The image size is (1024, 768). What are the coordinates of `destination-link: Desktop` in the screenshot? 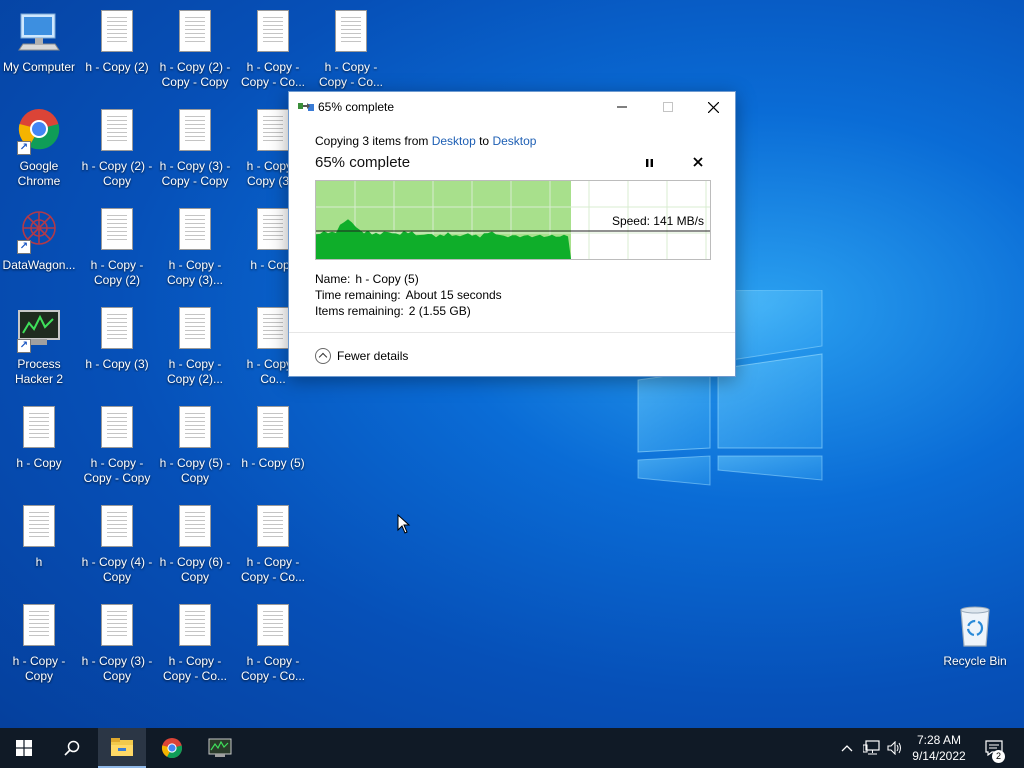 It's located at (514, 141).